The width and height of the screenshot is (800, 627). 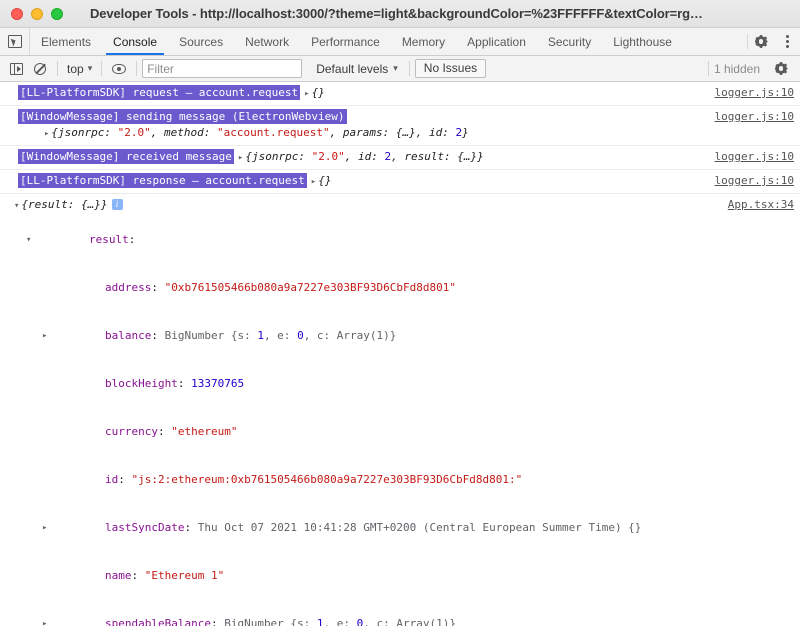 I want to click on tree-row: ▾ result:, so click(x=405, y=240).